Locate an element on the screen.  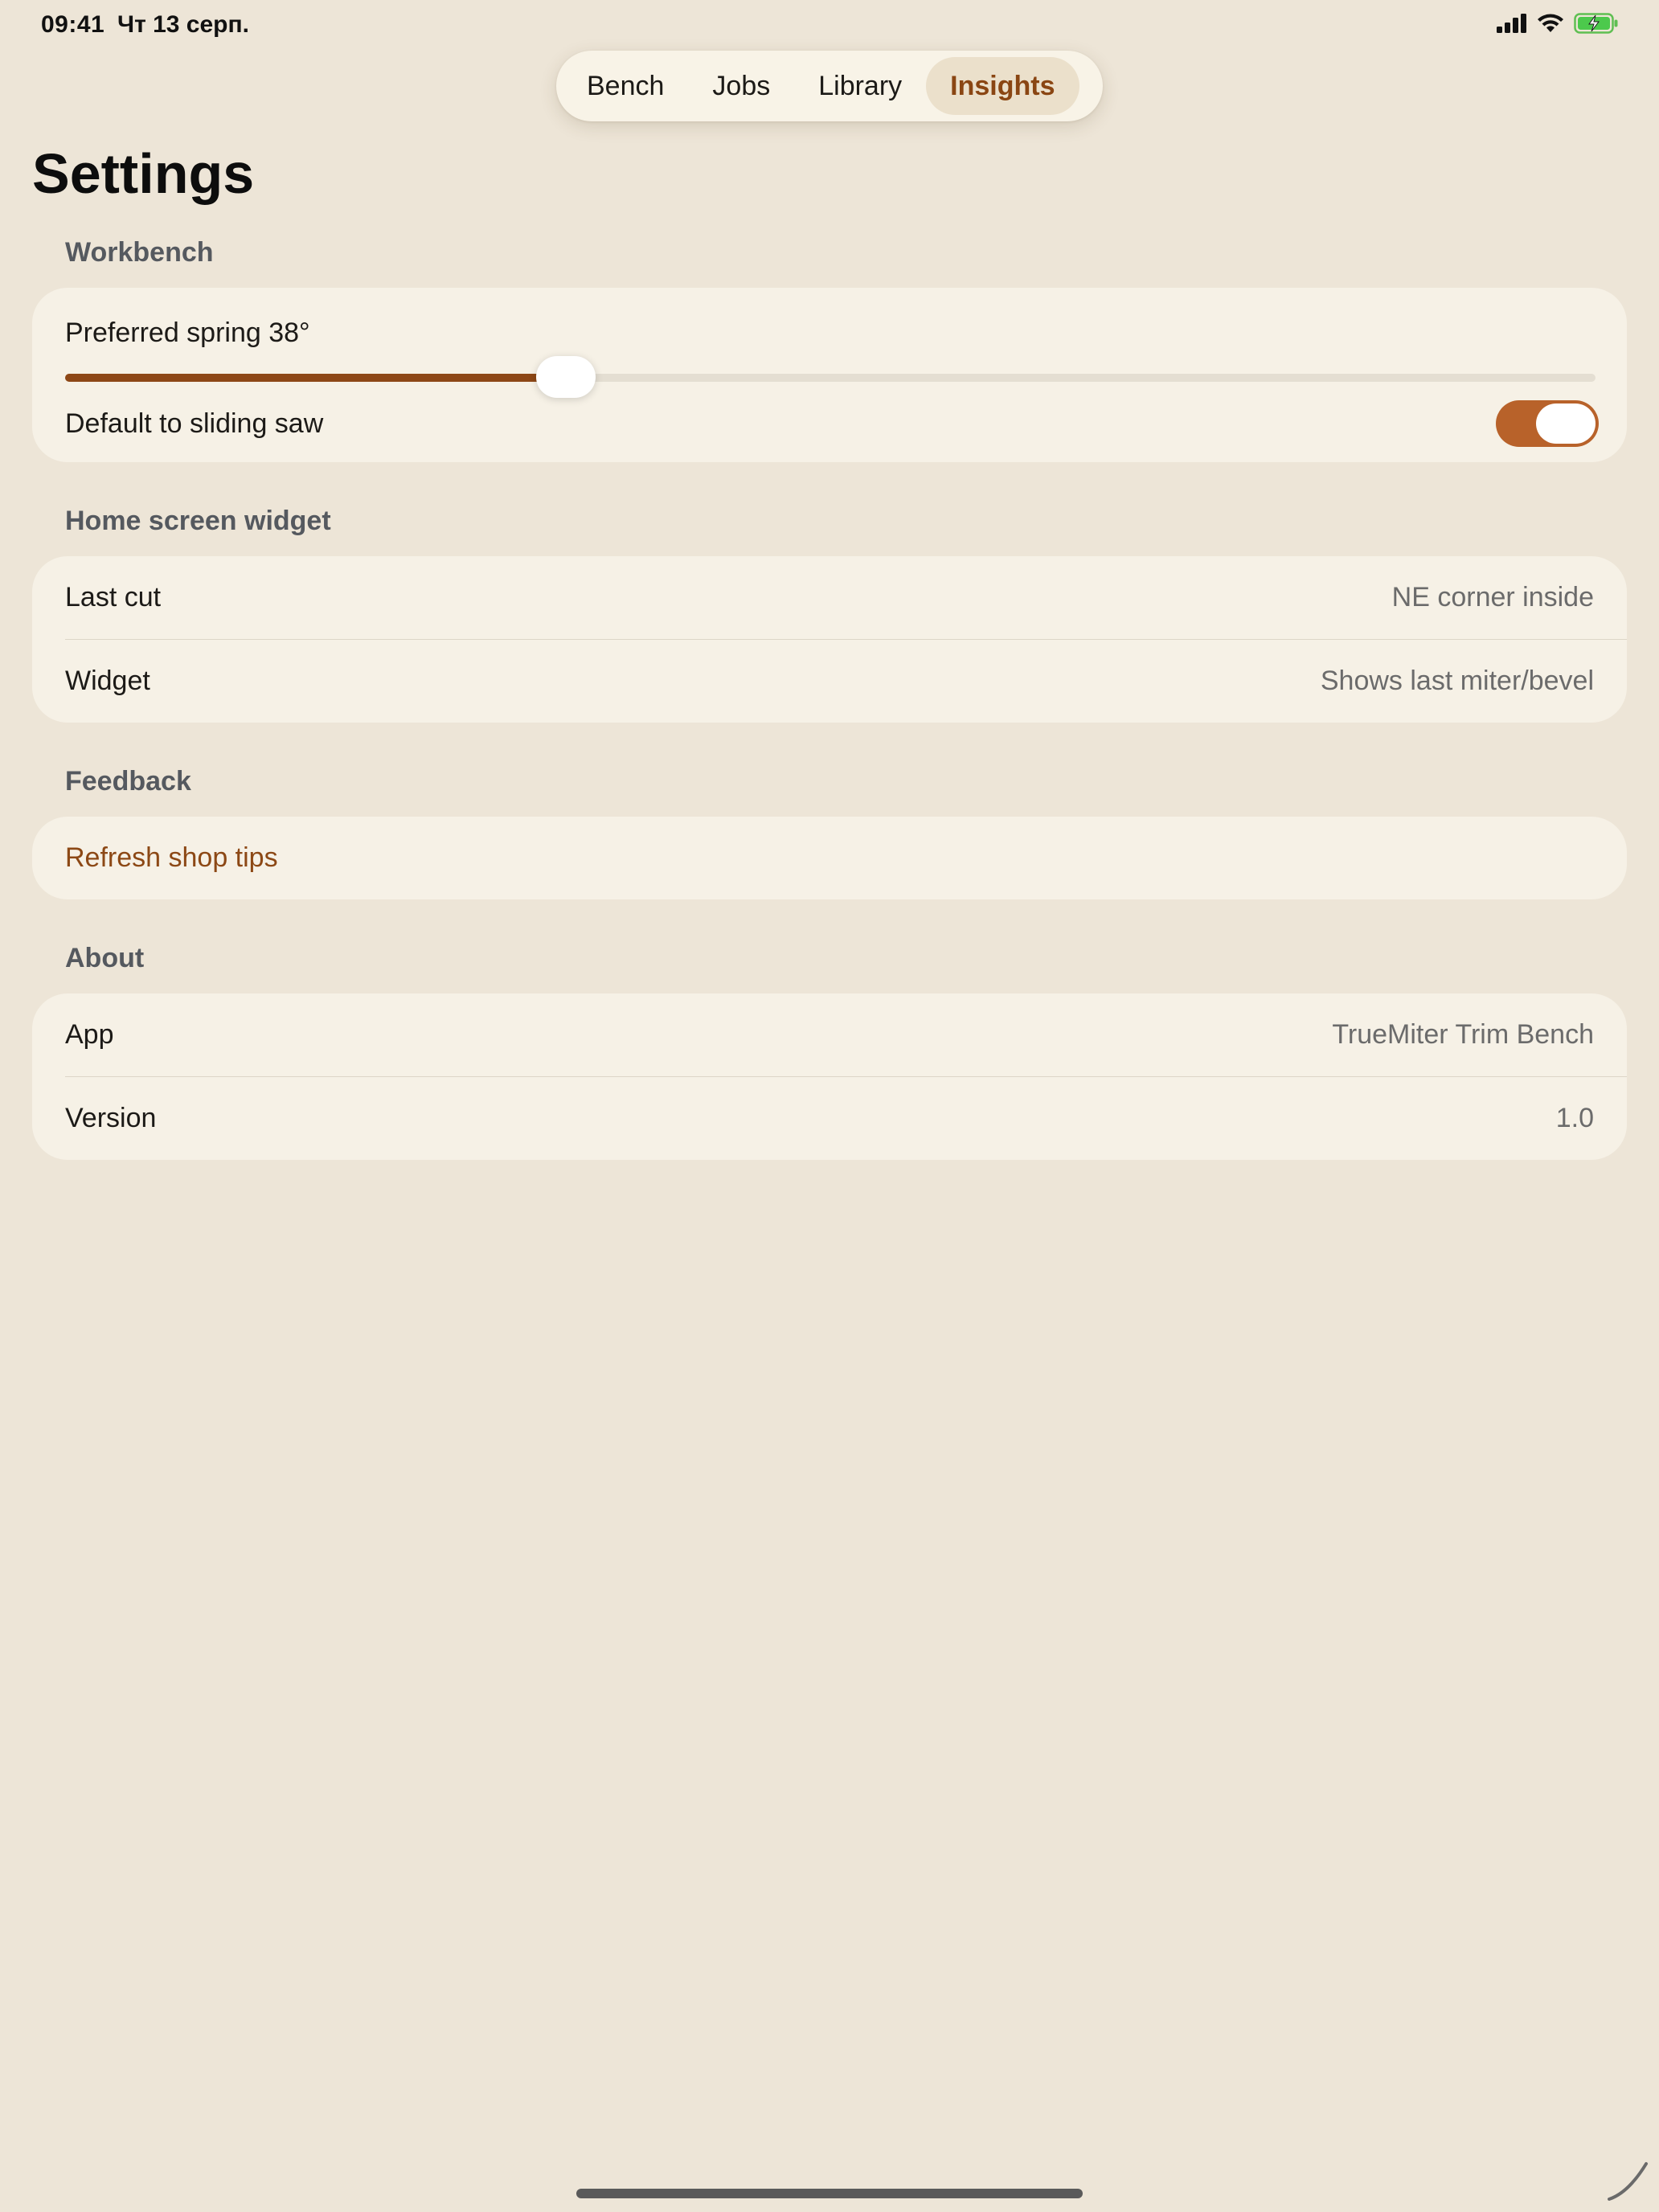
tab-library: Library is located at coordinates (860, 86).